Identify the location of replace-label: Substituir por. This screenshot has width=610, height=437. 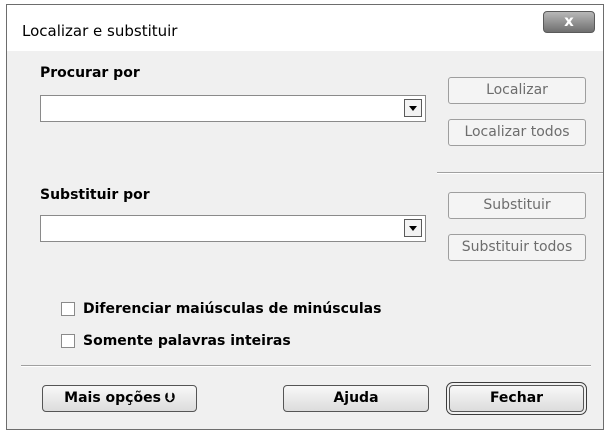
(95, 195).